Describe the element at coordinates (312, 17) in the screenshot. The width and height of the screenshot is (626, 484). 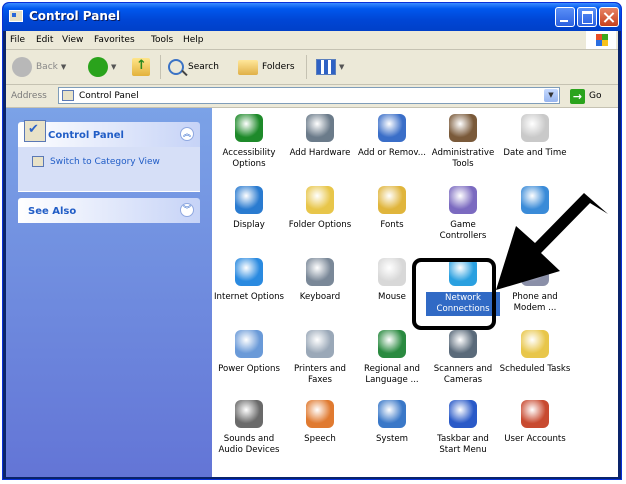
I see `title-bar: Control Panel` at that location.